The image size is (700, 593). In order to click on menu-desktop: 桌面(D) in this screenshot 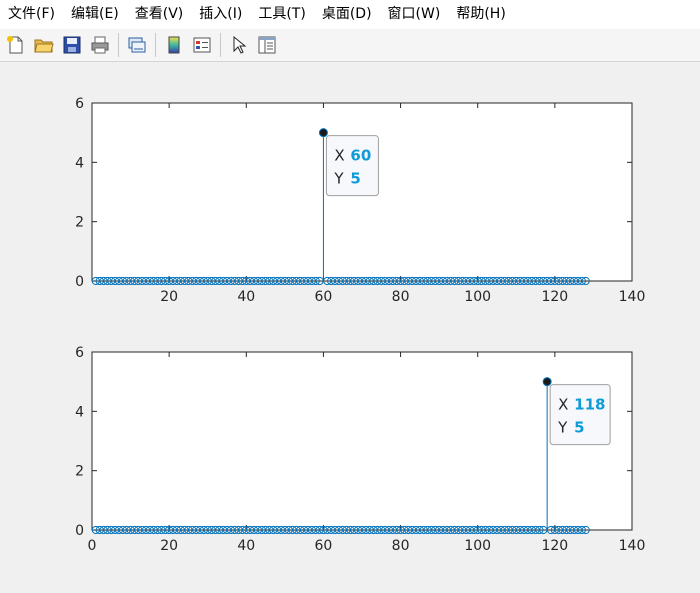, I will do `click(347, 14)`.